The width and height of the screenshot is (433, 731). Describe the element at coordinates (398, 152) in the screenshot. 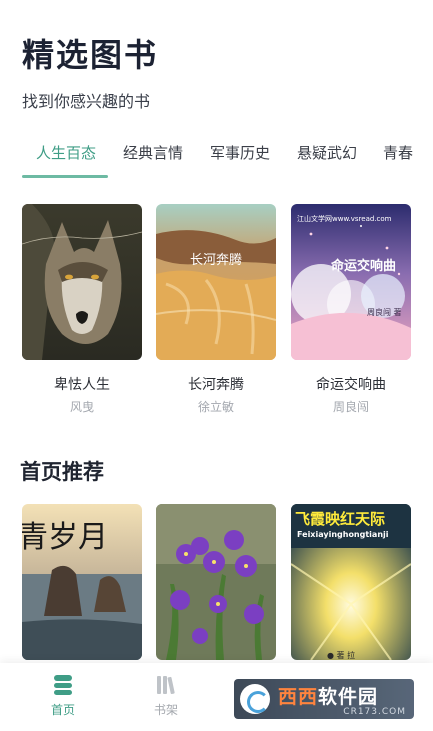

I see `tab-youth: 青春` at that location.